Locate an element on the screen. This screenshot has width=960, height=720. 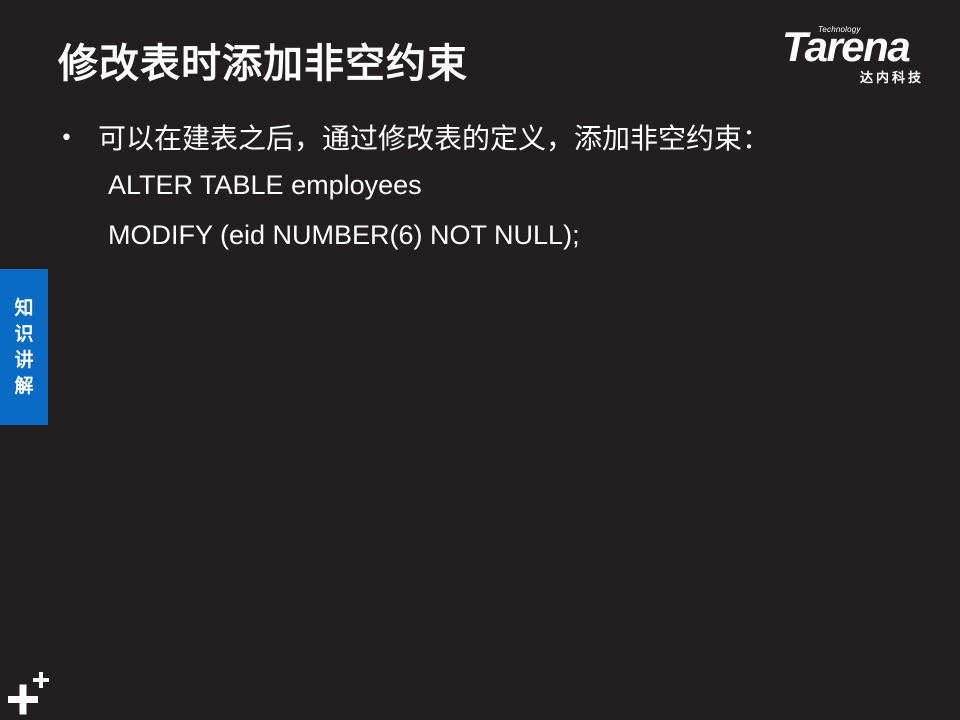
side-tab-char: 知 is located at coordinates (24, 308).